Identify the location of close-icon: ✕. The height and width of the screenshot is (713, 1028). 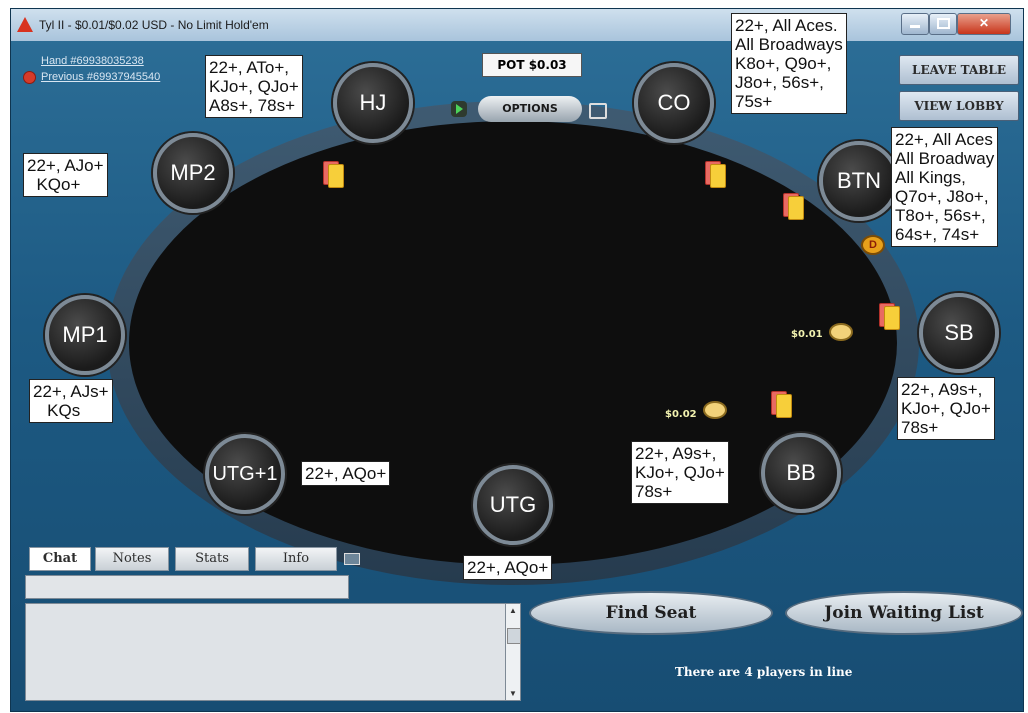
(984, 23).